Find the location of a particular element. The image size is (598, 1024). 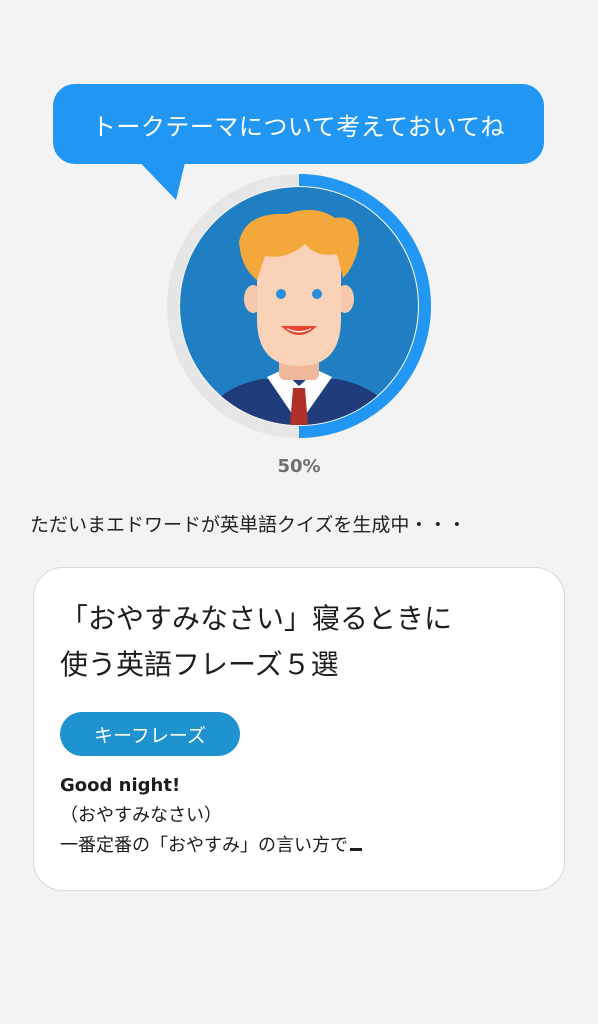

key-phrase-tag-label: キーフレーズ is located at coordinates (150, 735).